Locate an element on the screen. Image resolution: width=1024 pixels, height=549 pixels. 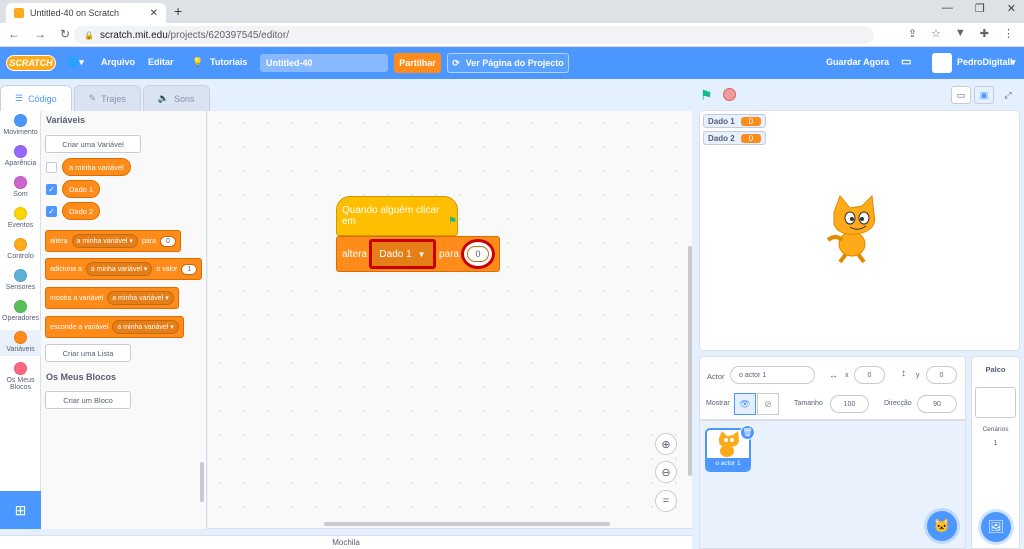
hide-variable-block: esconde a variável a minha variável ▾ is located at coordinates (114, 327).